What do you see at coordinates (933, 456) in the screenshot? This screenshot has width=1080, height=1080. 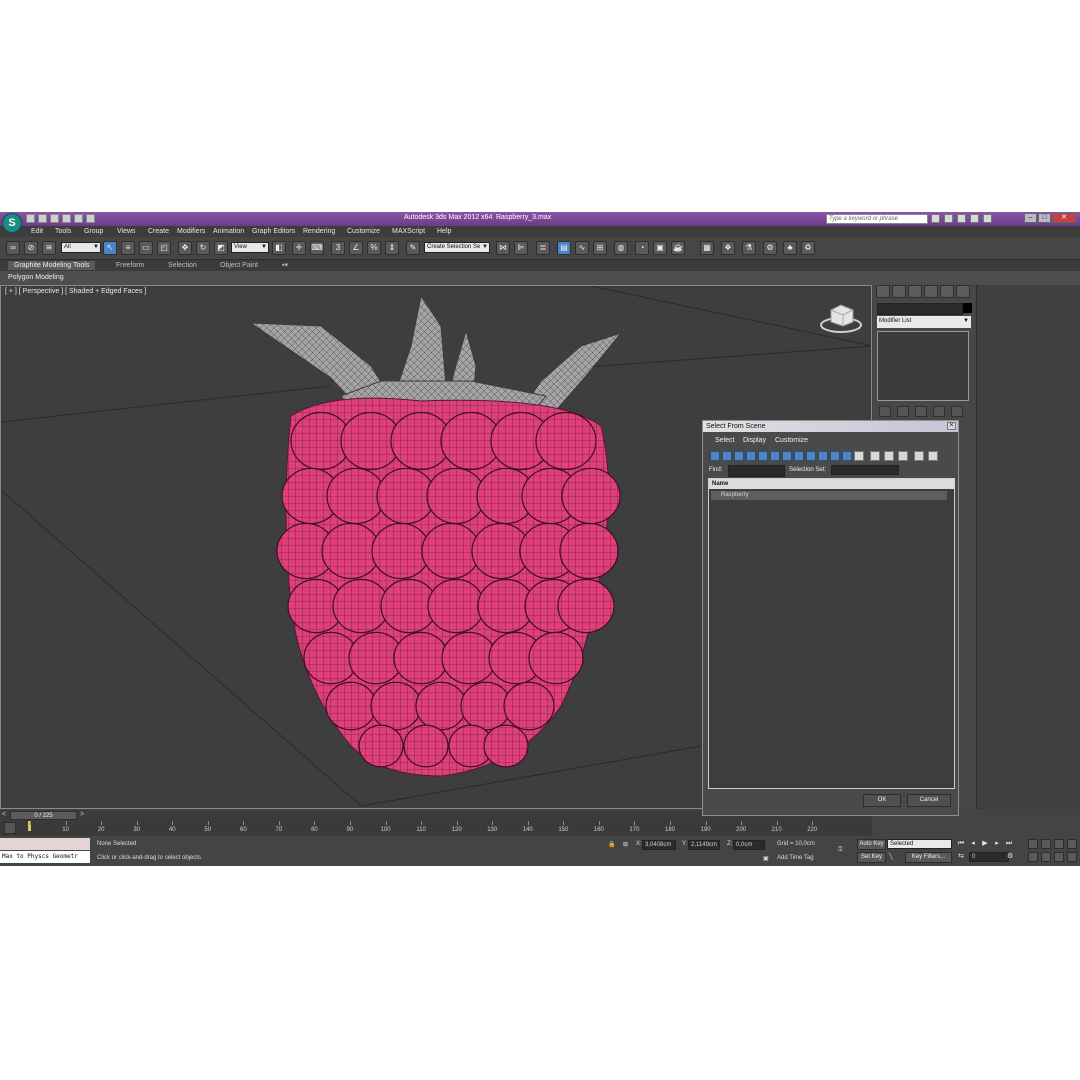 I see `dependencies-icon` at bounding box center [933, 456].